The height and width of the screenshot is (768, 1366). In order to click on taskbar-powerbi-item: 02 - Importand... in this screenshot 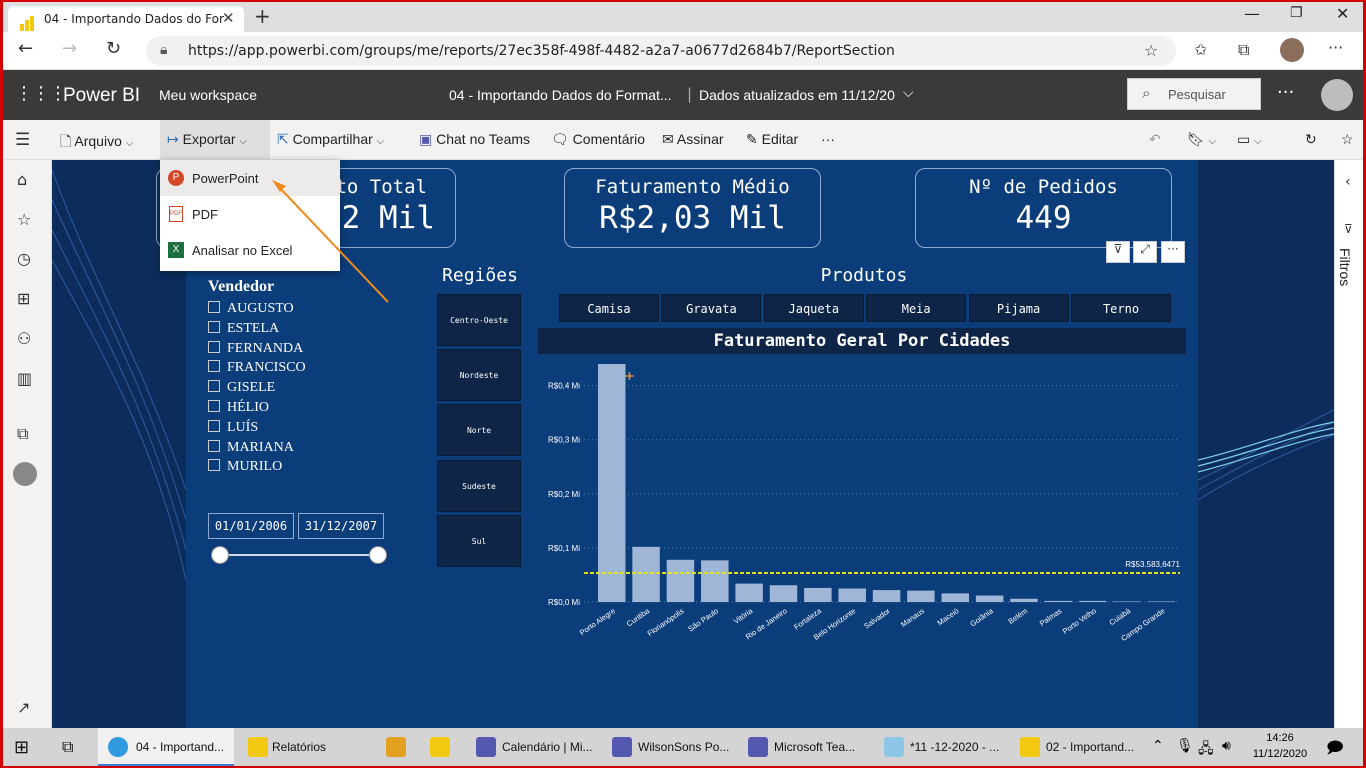, I will do `click(1079, 747)`.